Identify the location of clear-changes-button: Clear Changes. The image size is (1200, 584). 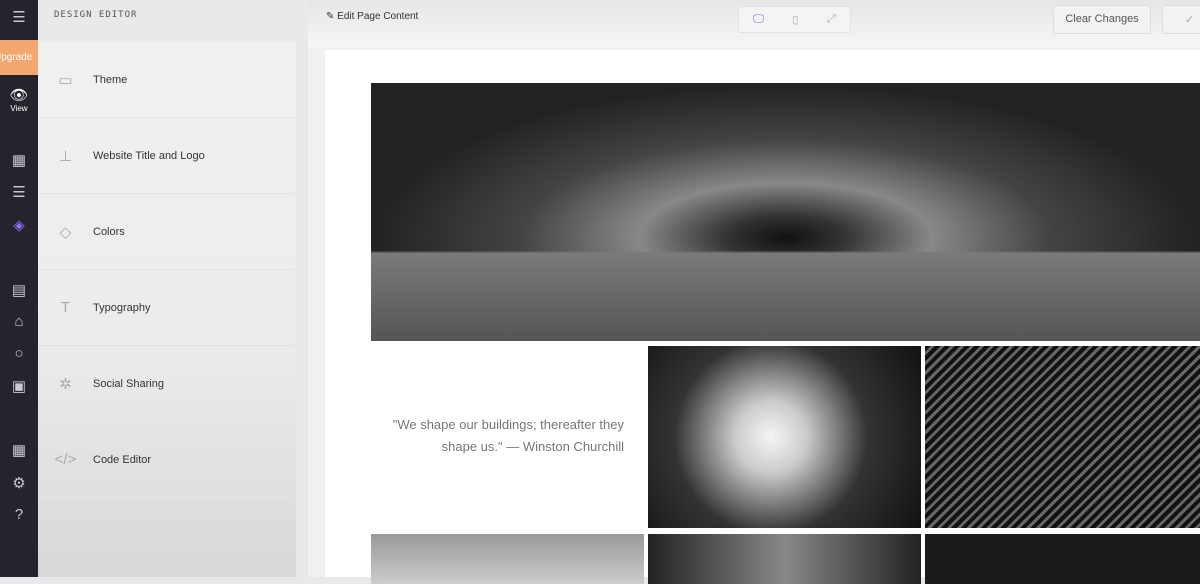
(1102, 19).